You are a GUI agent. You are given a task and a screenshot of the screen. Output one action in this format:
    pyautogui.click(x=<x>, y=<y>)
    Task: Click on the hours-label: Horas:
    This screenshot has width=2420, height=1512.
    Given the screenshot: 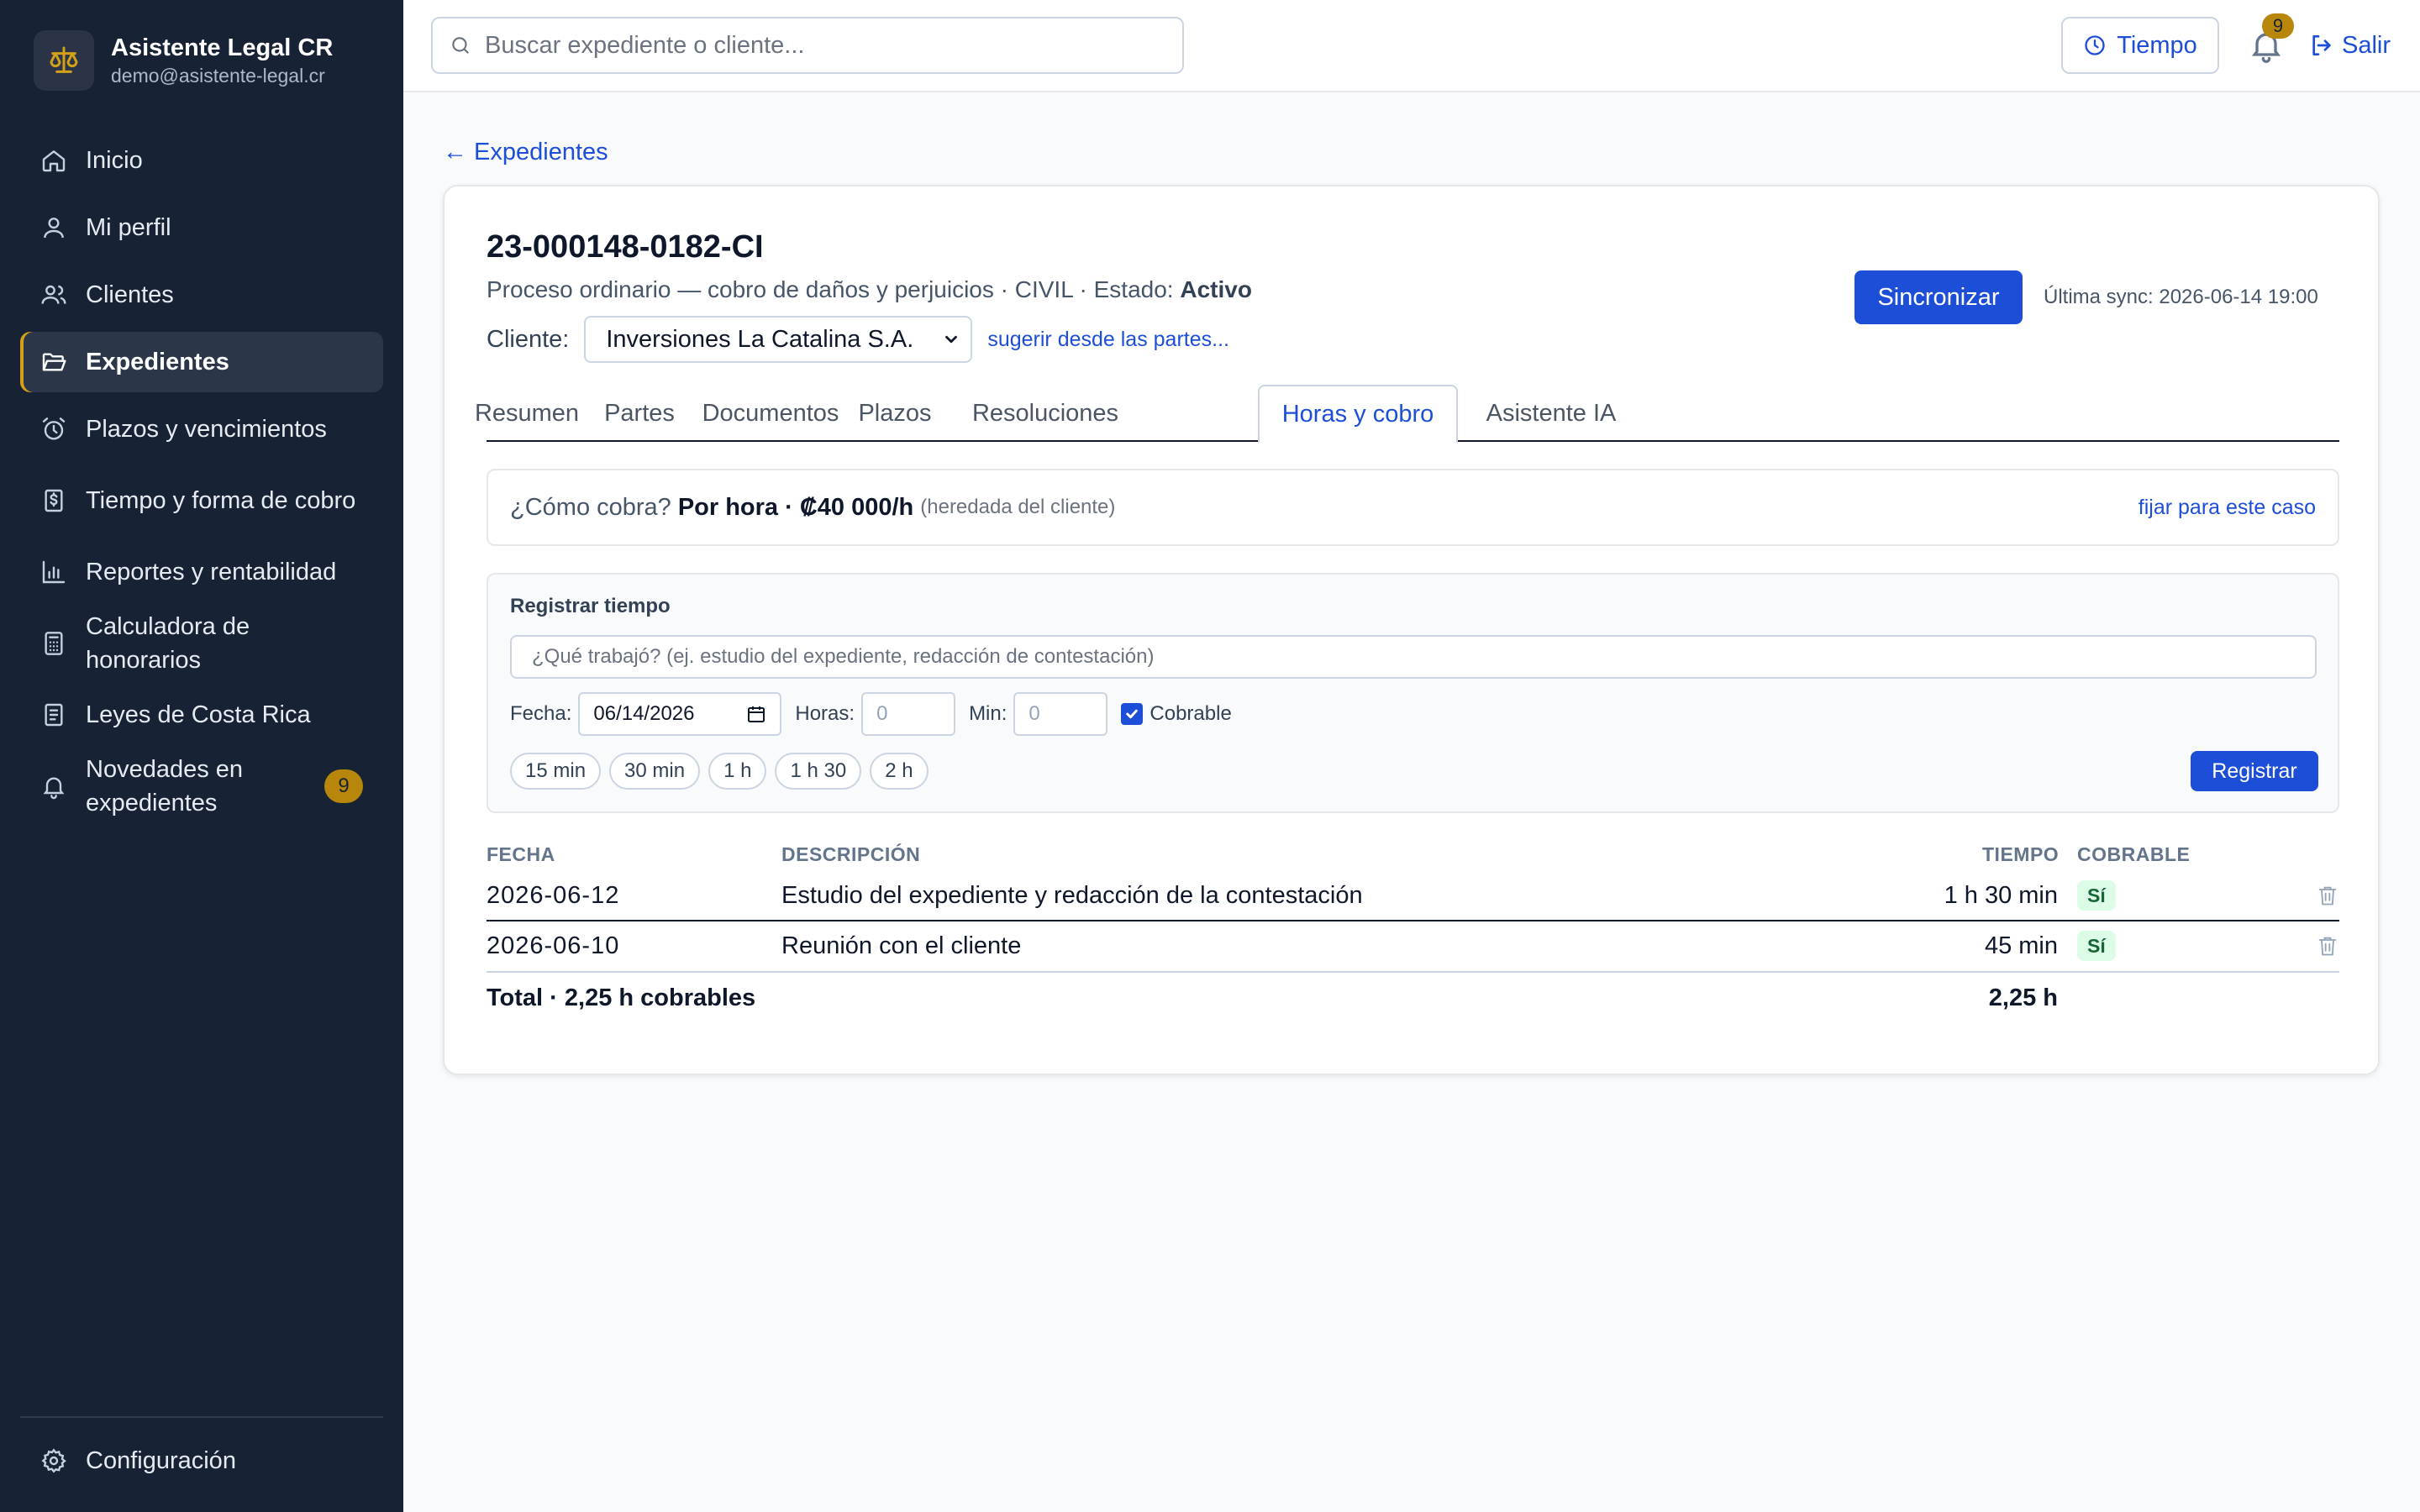 What is the action you would take?
    pyautogui.click(x=825, y=713)
    